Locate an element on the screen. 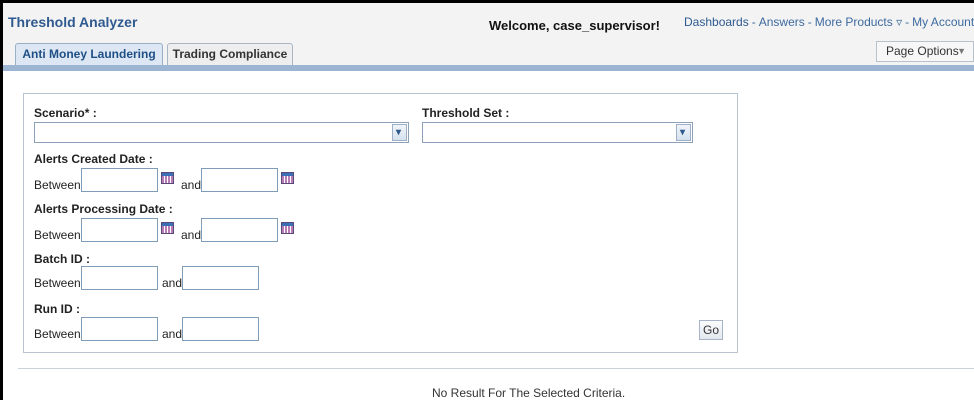 Image resolution: width=974 pixels, height=400 pixels. nav-link-answers: Answers is located at coordinates (782, 22).